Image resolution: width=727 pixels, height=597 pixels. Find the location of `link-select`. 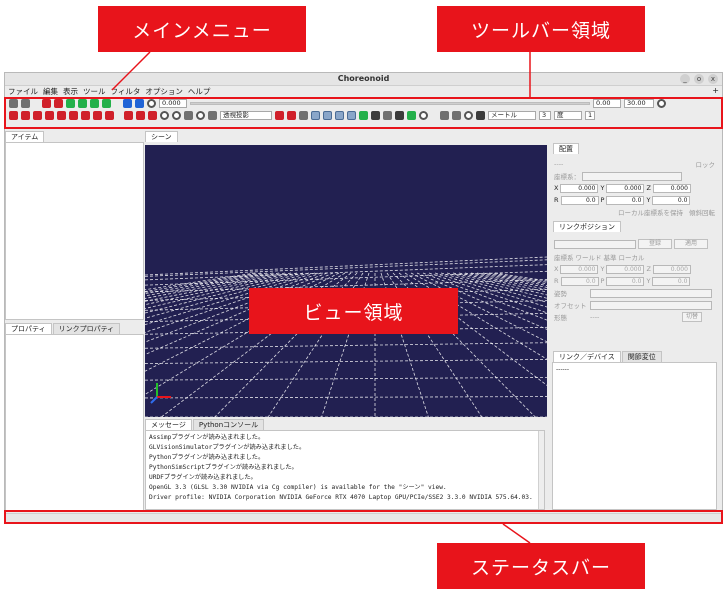

link-select is located at coordinates (595, 244).